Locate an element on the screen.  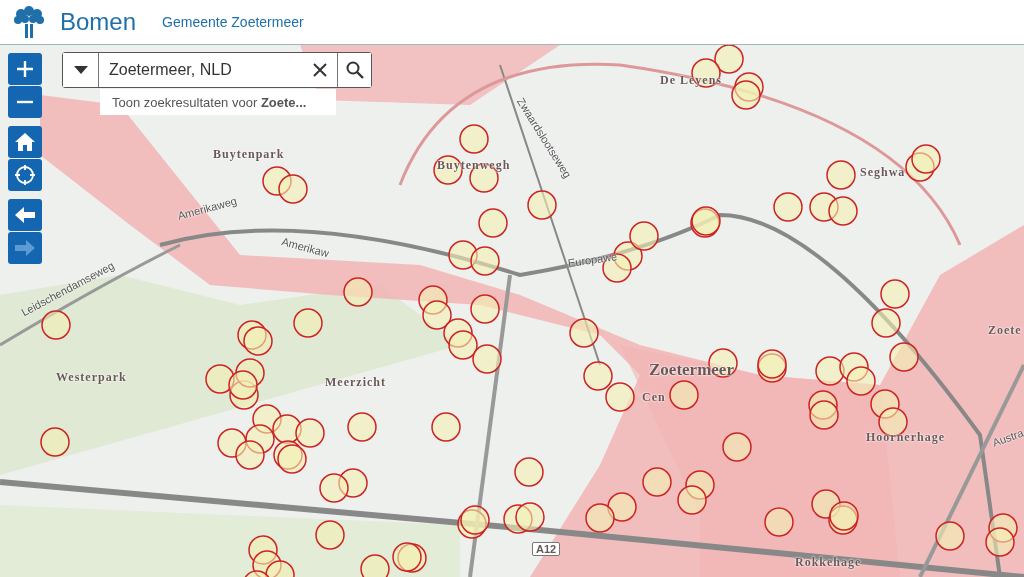
home-button is located at coordinates (25, 142).